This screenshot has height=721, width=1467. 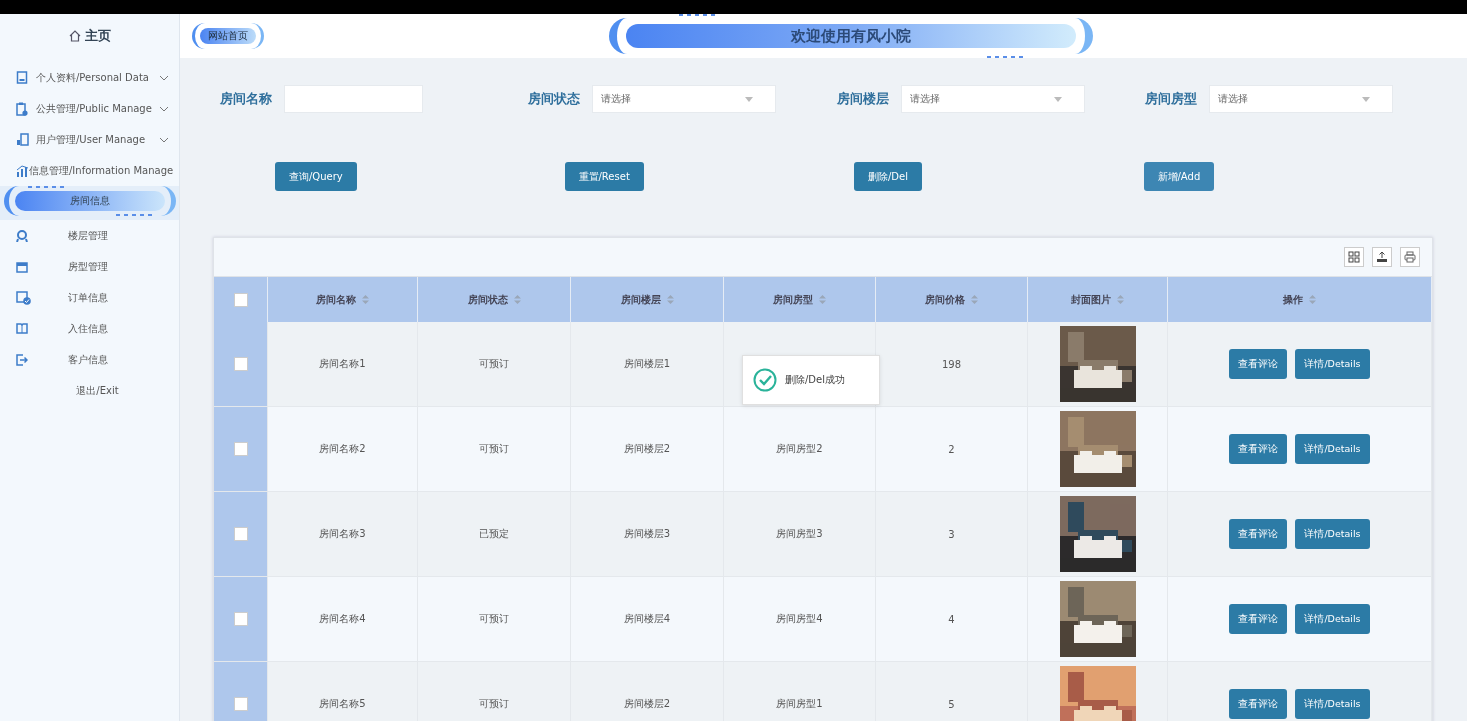 What do you see at coordinates (89, 328) in the screenshot?
I see `menu-item: 入住信息` at bounding box center [89, 328].